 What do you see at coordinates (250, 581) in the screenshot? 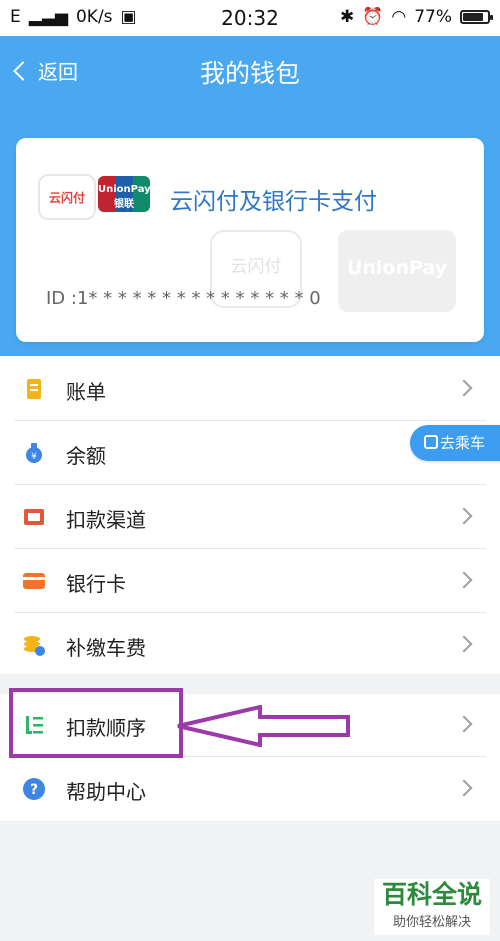
I see `menu-item-bank-card: 银行卡` at bounding box center [250, 581].